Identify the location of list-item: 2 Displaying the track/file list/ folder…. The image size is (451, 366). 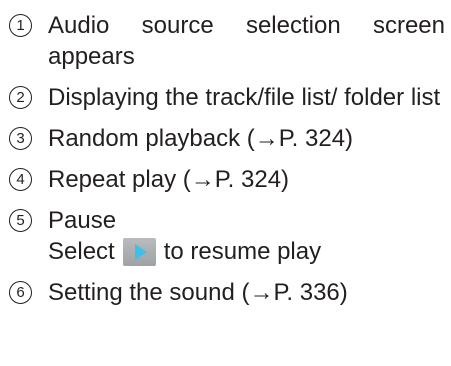
(227, 97).